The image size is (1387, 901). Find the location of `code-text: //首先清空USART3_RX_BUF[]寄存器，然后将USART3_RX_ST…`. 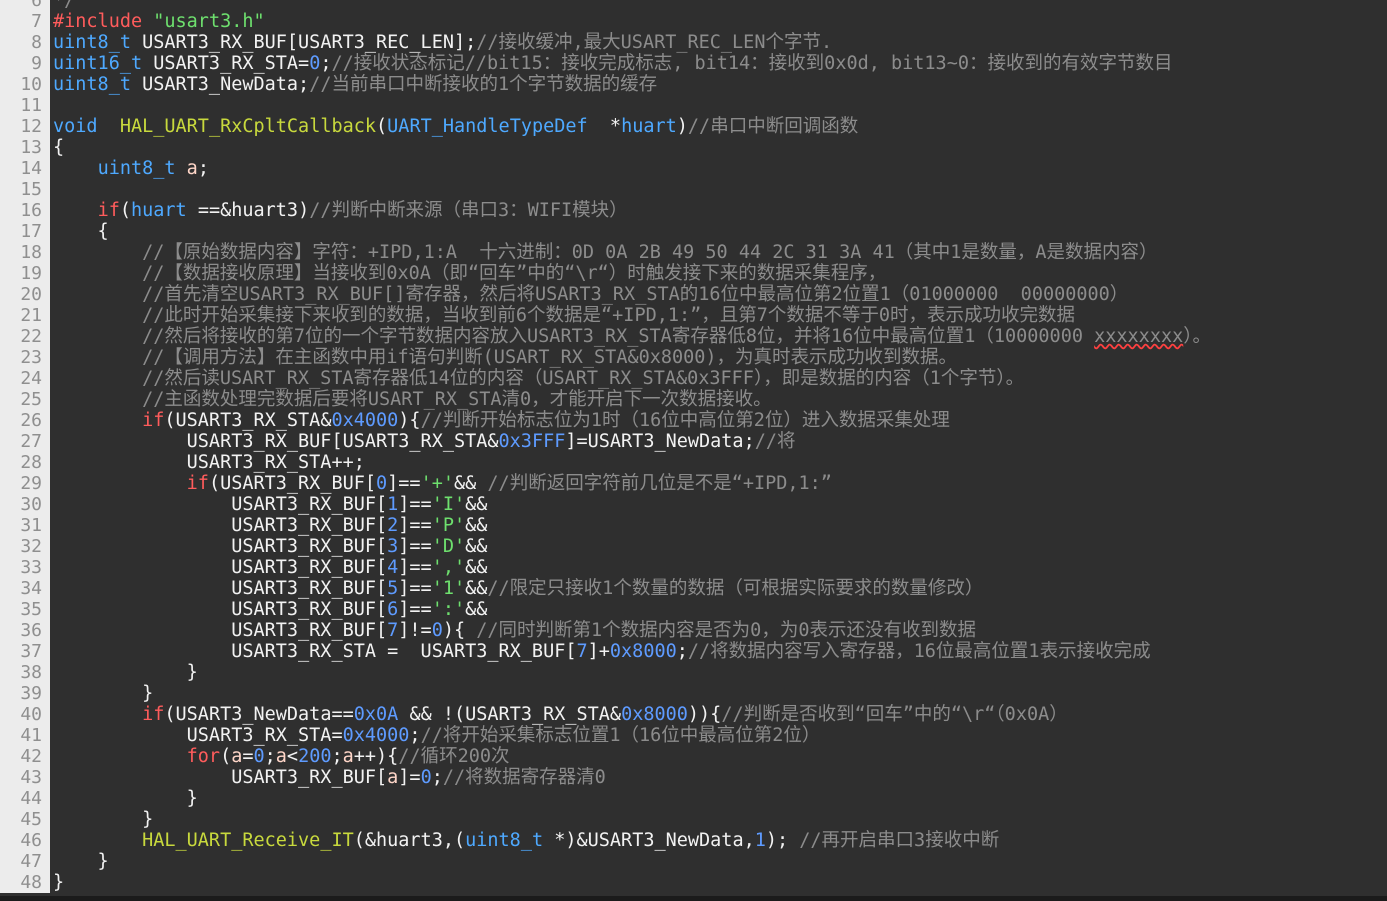

code-text: //首先清空USART3_RX_BUF[]寄存器，然后将USART3_RX_ST… is located at coordinates (590, 294).